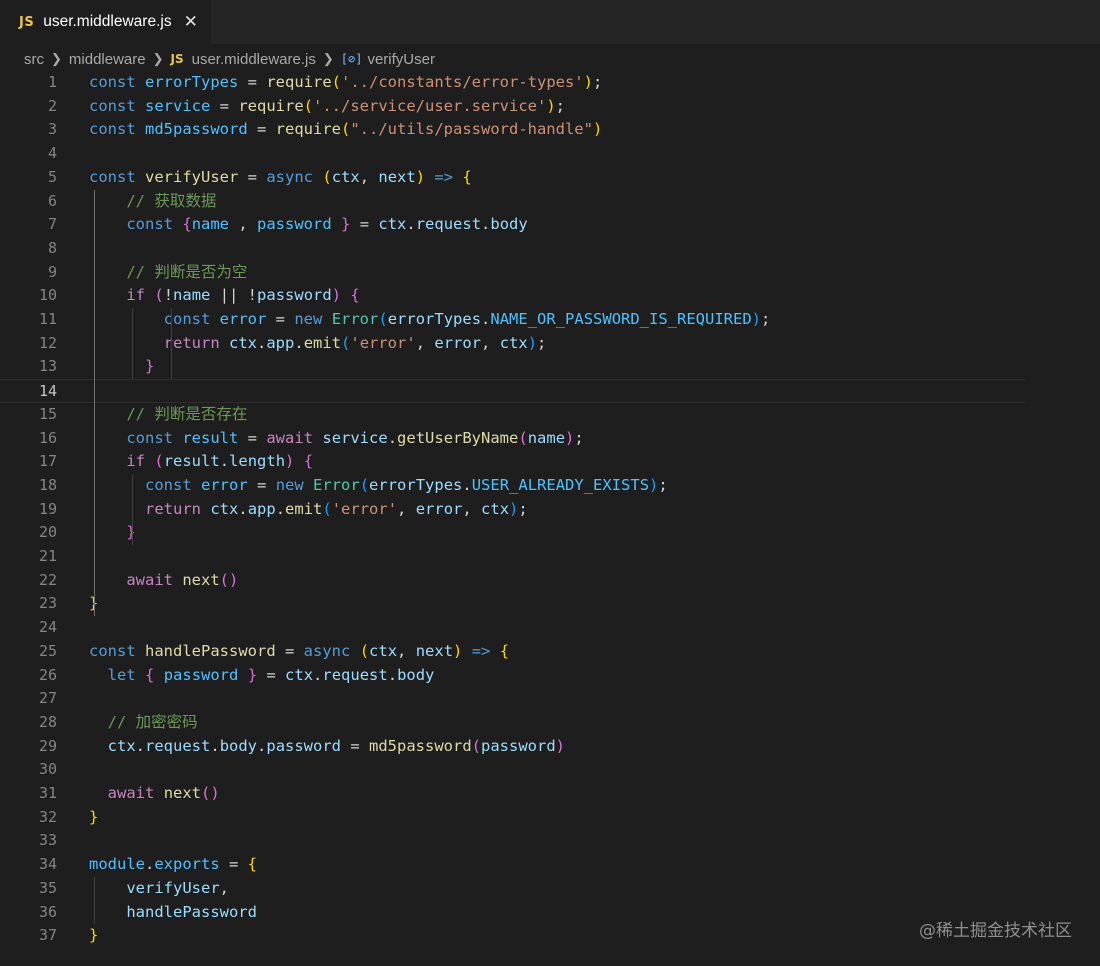 This screenshot has height=966, width=1100. I want to click on code-line: 21, so click(550, 557).